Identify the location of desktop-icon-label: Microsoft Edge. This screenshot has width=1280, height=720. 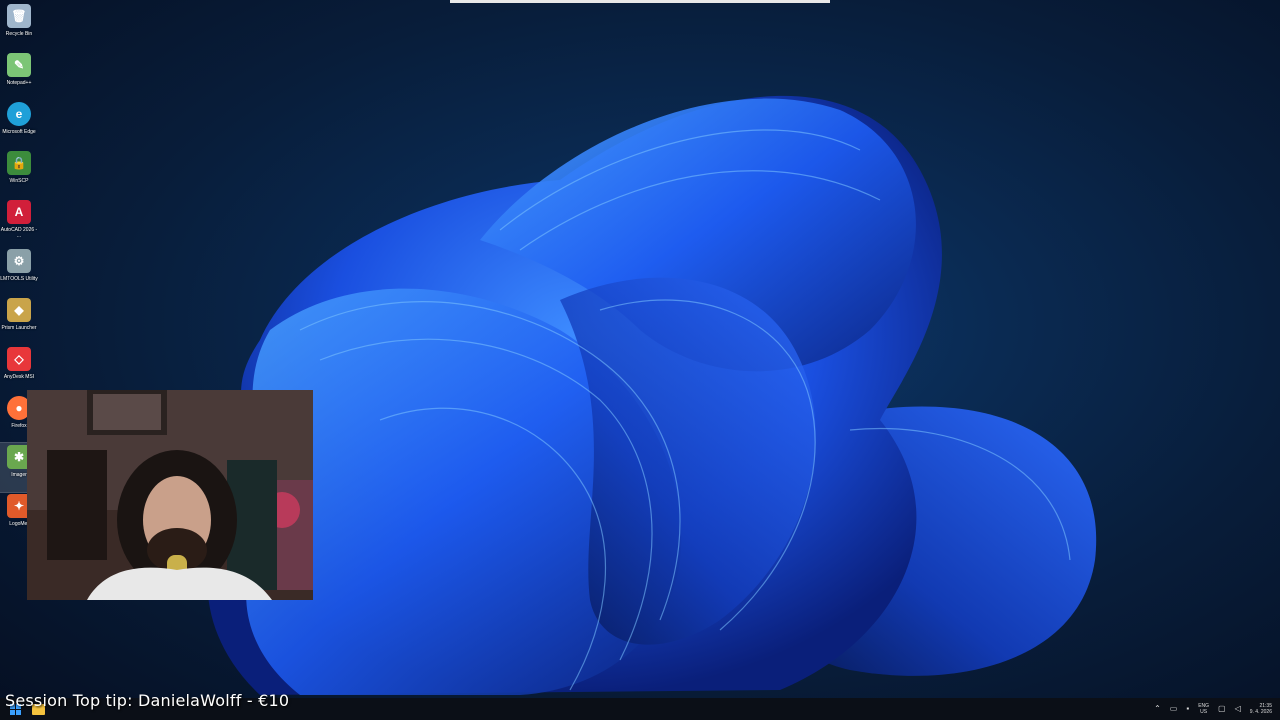
(19, 132).